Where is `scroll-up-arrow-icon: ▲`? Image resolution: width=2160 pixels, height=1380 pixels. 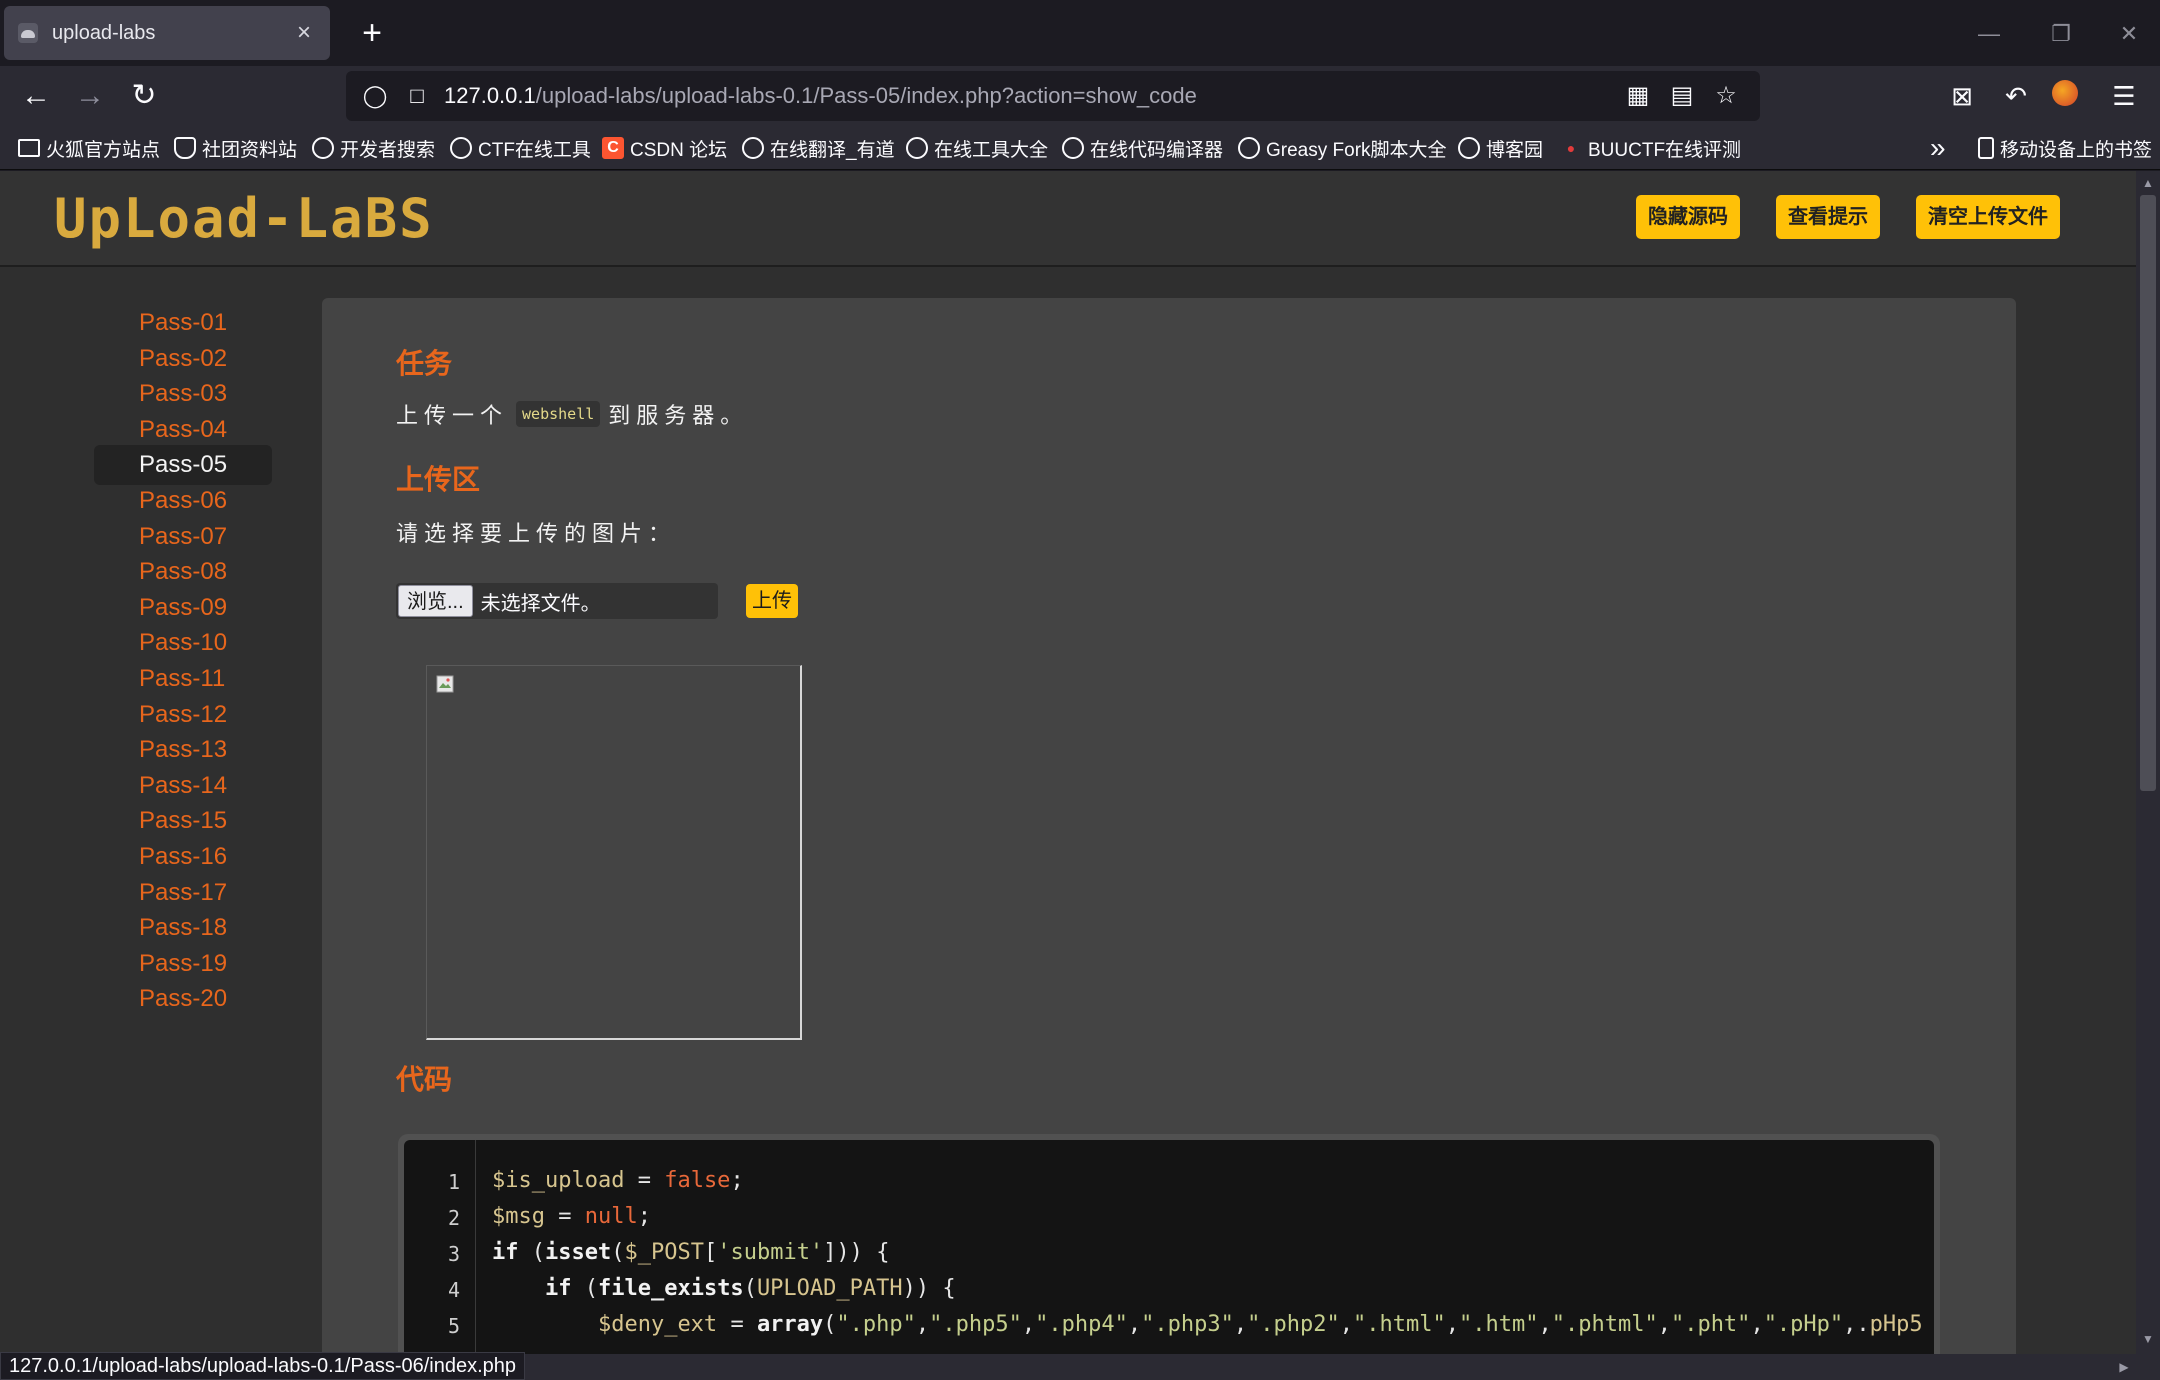
scroll-up-arrow-icon: ▲ is located at coordinates (2148, 183).